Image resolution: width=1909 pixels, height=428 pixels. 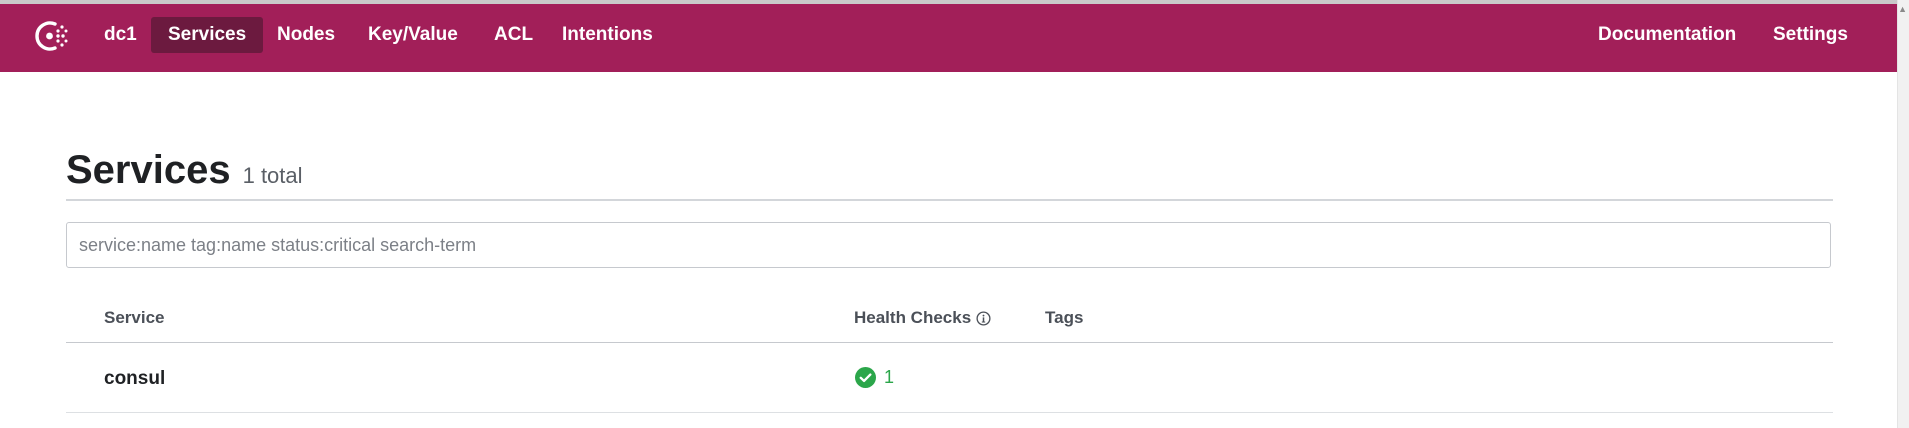 What do you see at coordinates (272, 175) in the screenshot?
I see `service-count: 1 total` at bounding box center [272, 175].